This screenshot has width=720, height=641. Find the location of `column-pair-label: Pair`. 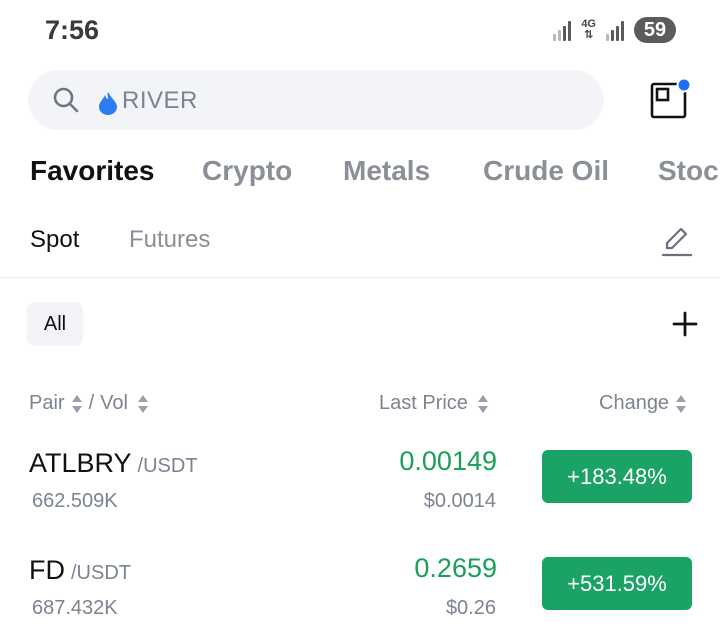

column-pair-label: Pair is located at coordinates (47, 403).